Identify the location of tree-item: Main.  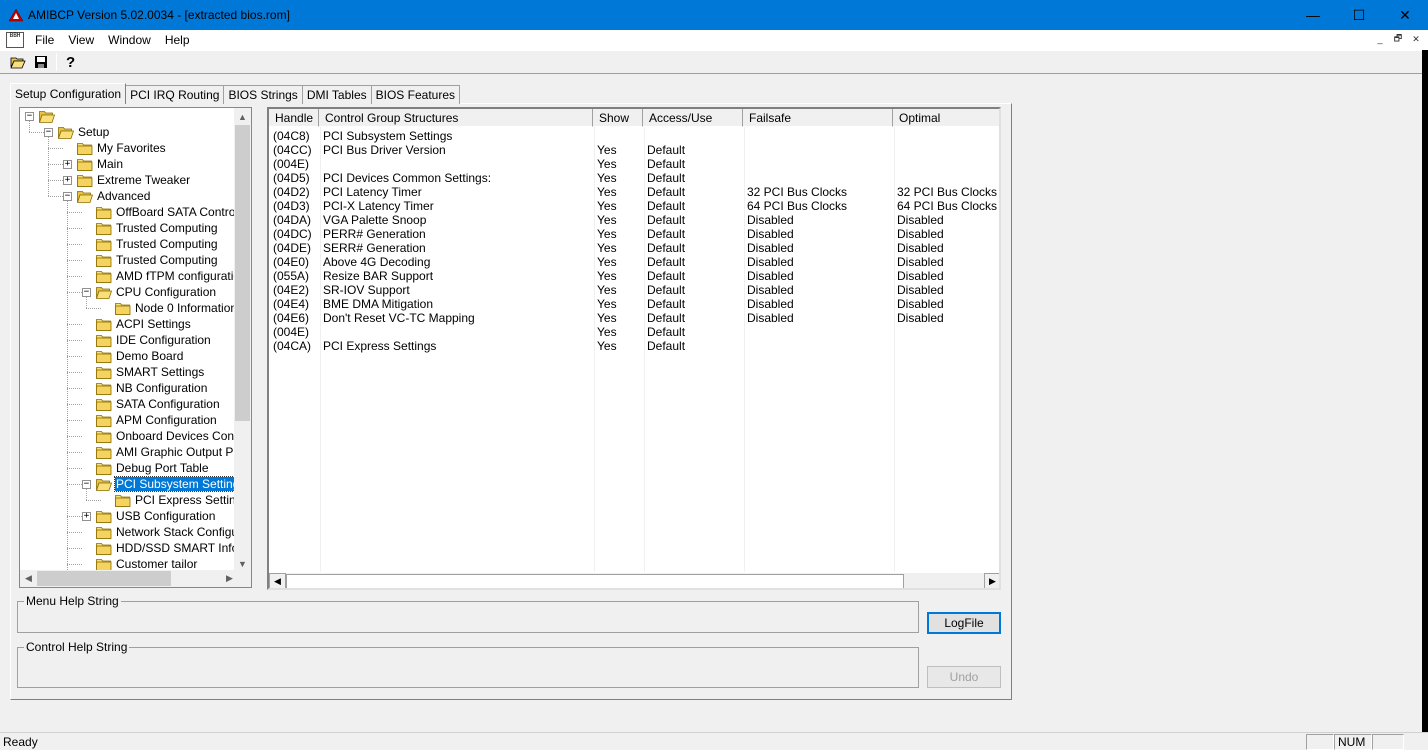
(100, 164).